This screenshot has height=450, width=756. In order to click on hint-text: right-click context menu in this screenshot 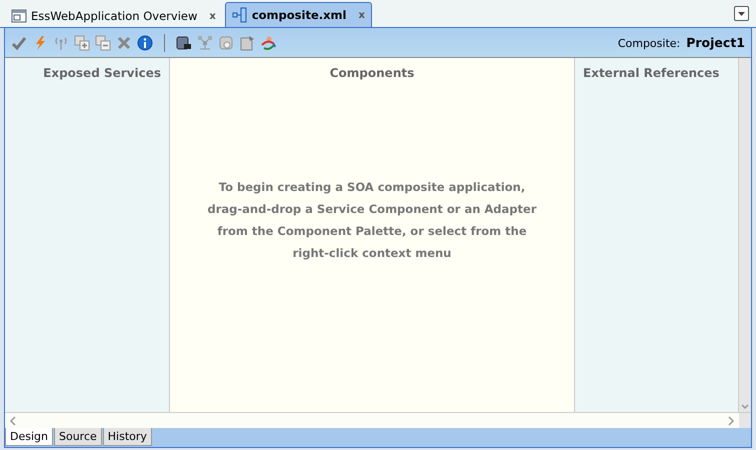, I will do `click(372, 253)`.